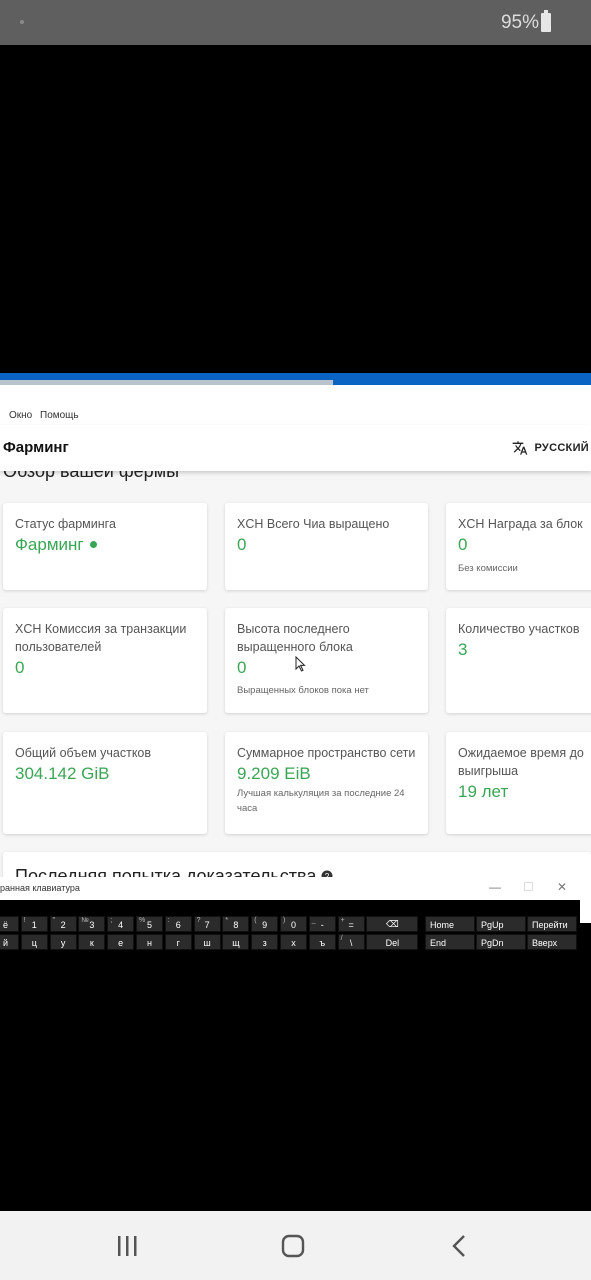  What do you see at coordinates (488, 568) in the screenshot?
I see `card-sub: Без комиссии` at bounding box center [488, 568].